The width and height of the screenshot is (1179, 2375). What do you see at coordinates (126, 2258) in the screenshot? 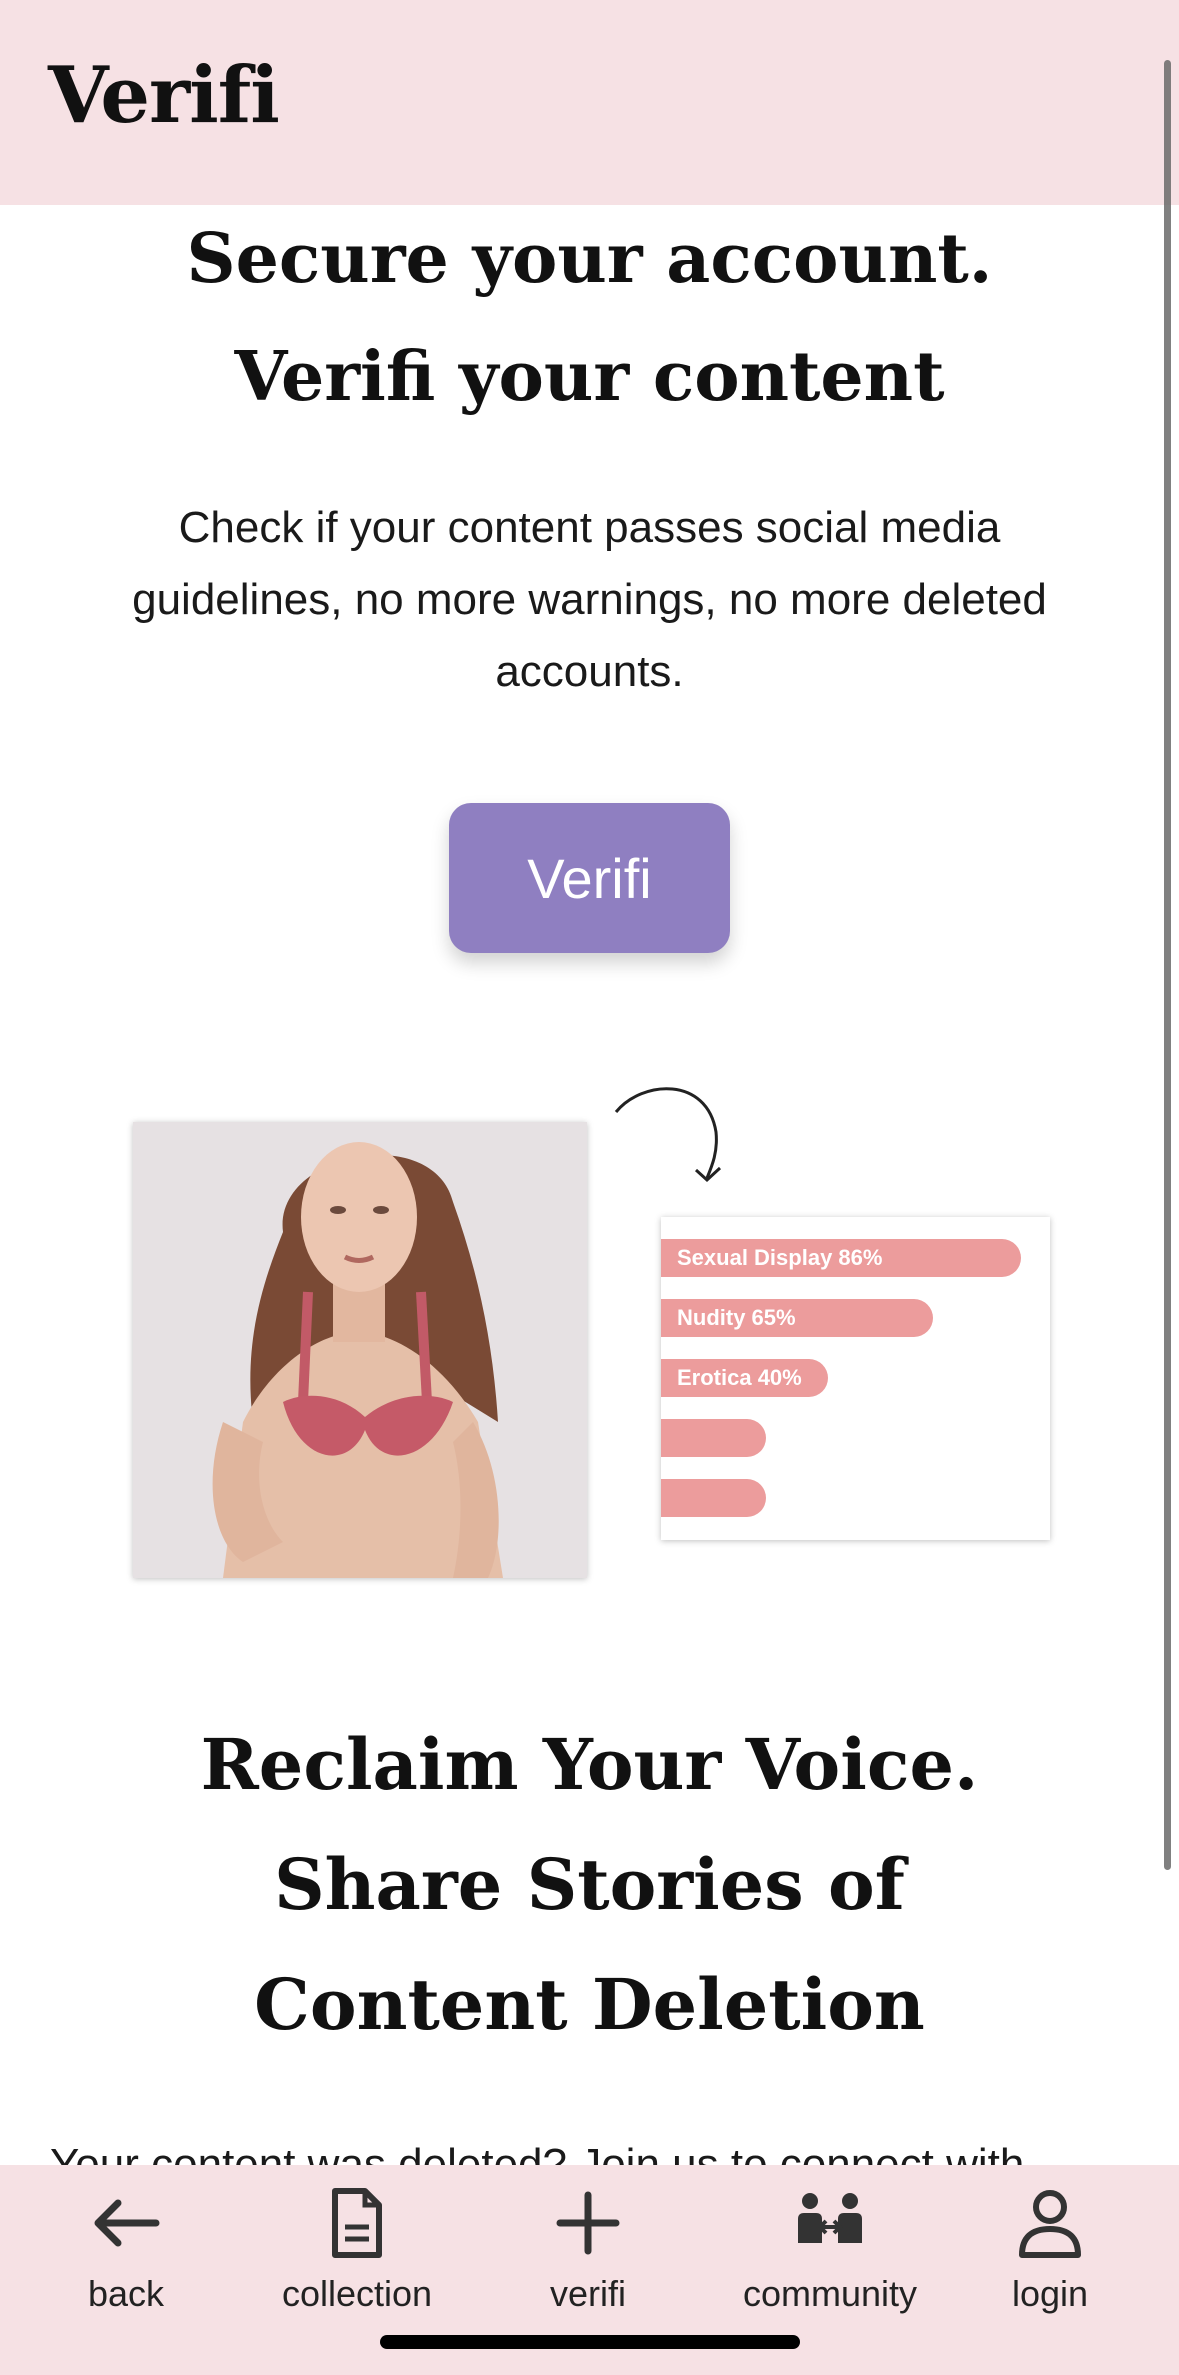
I see `nav-back: back` at bounding box center [126, 2258].